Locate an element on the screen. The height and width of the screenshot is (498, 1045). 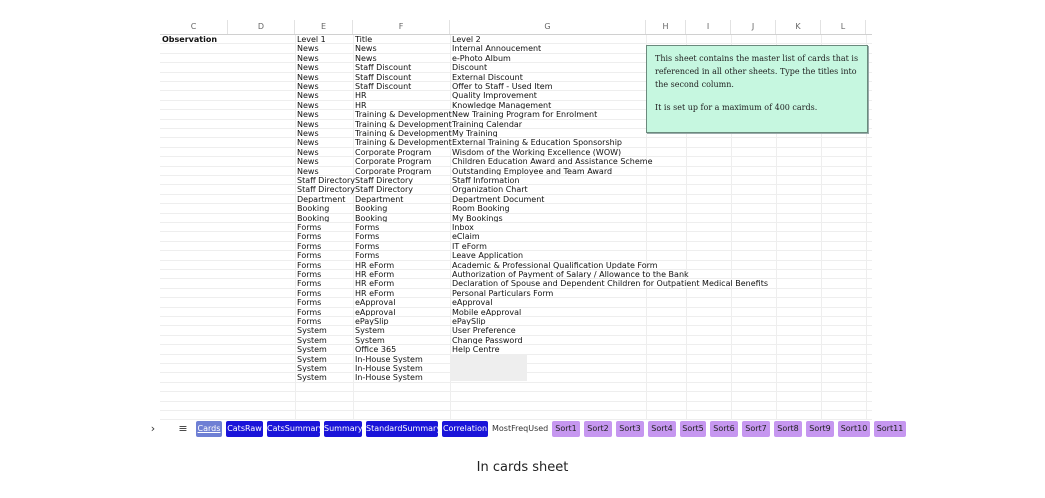
table-row: System System User Preference is located at coordinates (516, 331).